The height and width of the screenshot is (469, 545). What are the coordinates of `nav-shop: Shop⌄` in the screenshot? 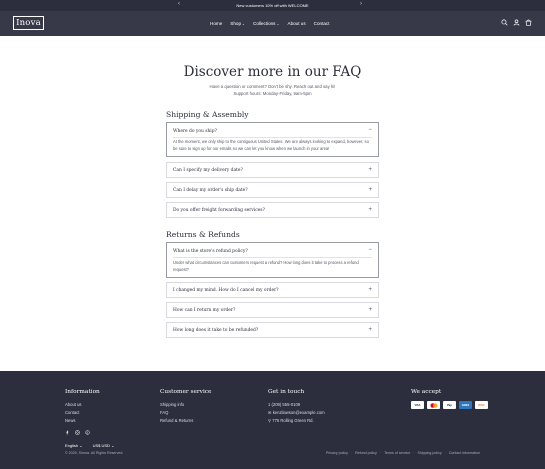 It's located at (237, 23).